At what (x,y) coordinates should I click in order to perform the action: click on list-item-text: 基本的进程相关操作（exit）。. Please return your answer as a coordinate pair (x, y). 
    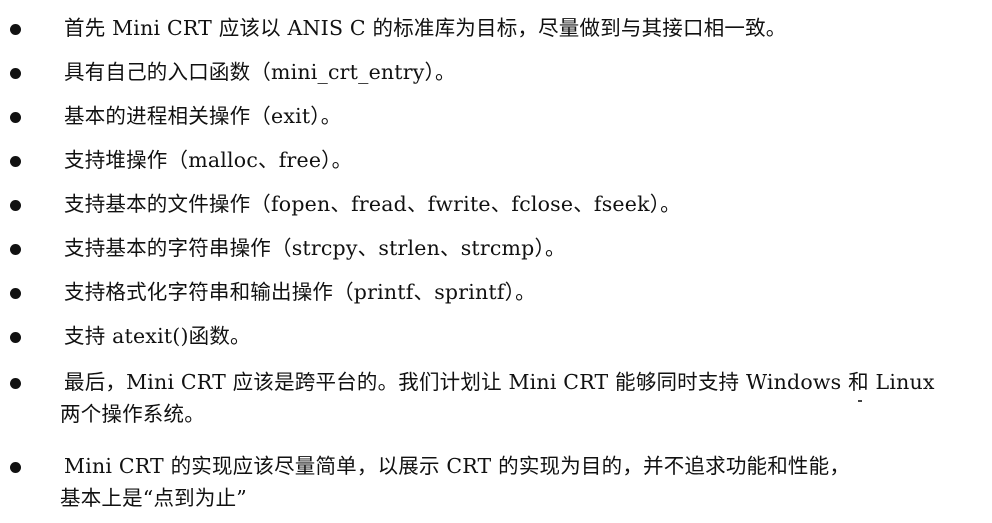
    Looking at the image, I should click on (203, 116).